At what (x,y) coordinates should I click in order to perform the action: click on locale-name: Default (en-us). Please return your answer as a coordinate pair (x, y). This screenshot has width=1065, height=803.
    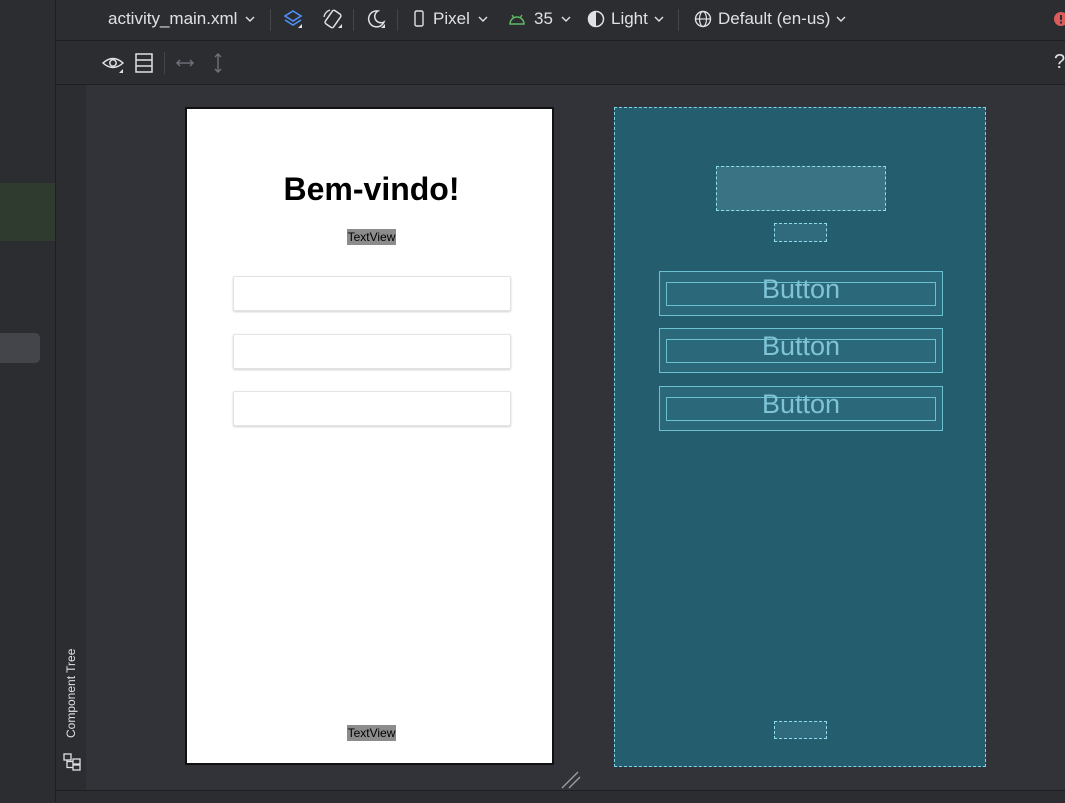
    Looking at the image, I should click on (774, 18).